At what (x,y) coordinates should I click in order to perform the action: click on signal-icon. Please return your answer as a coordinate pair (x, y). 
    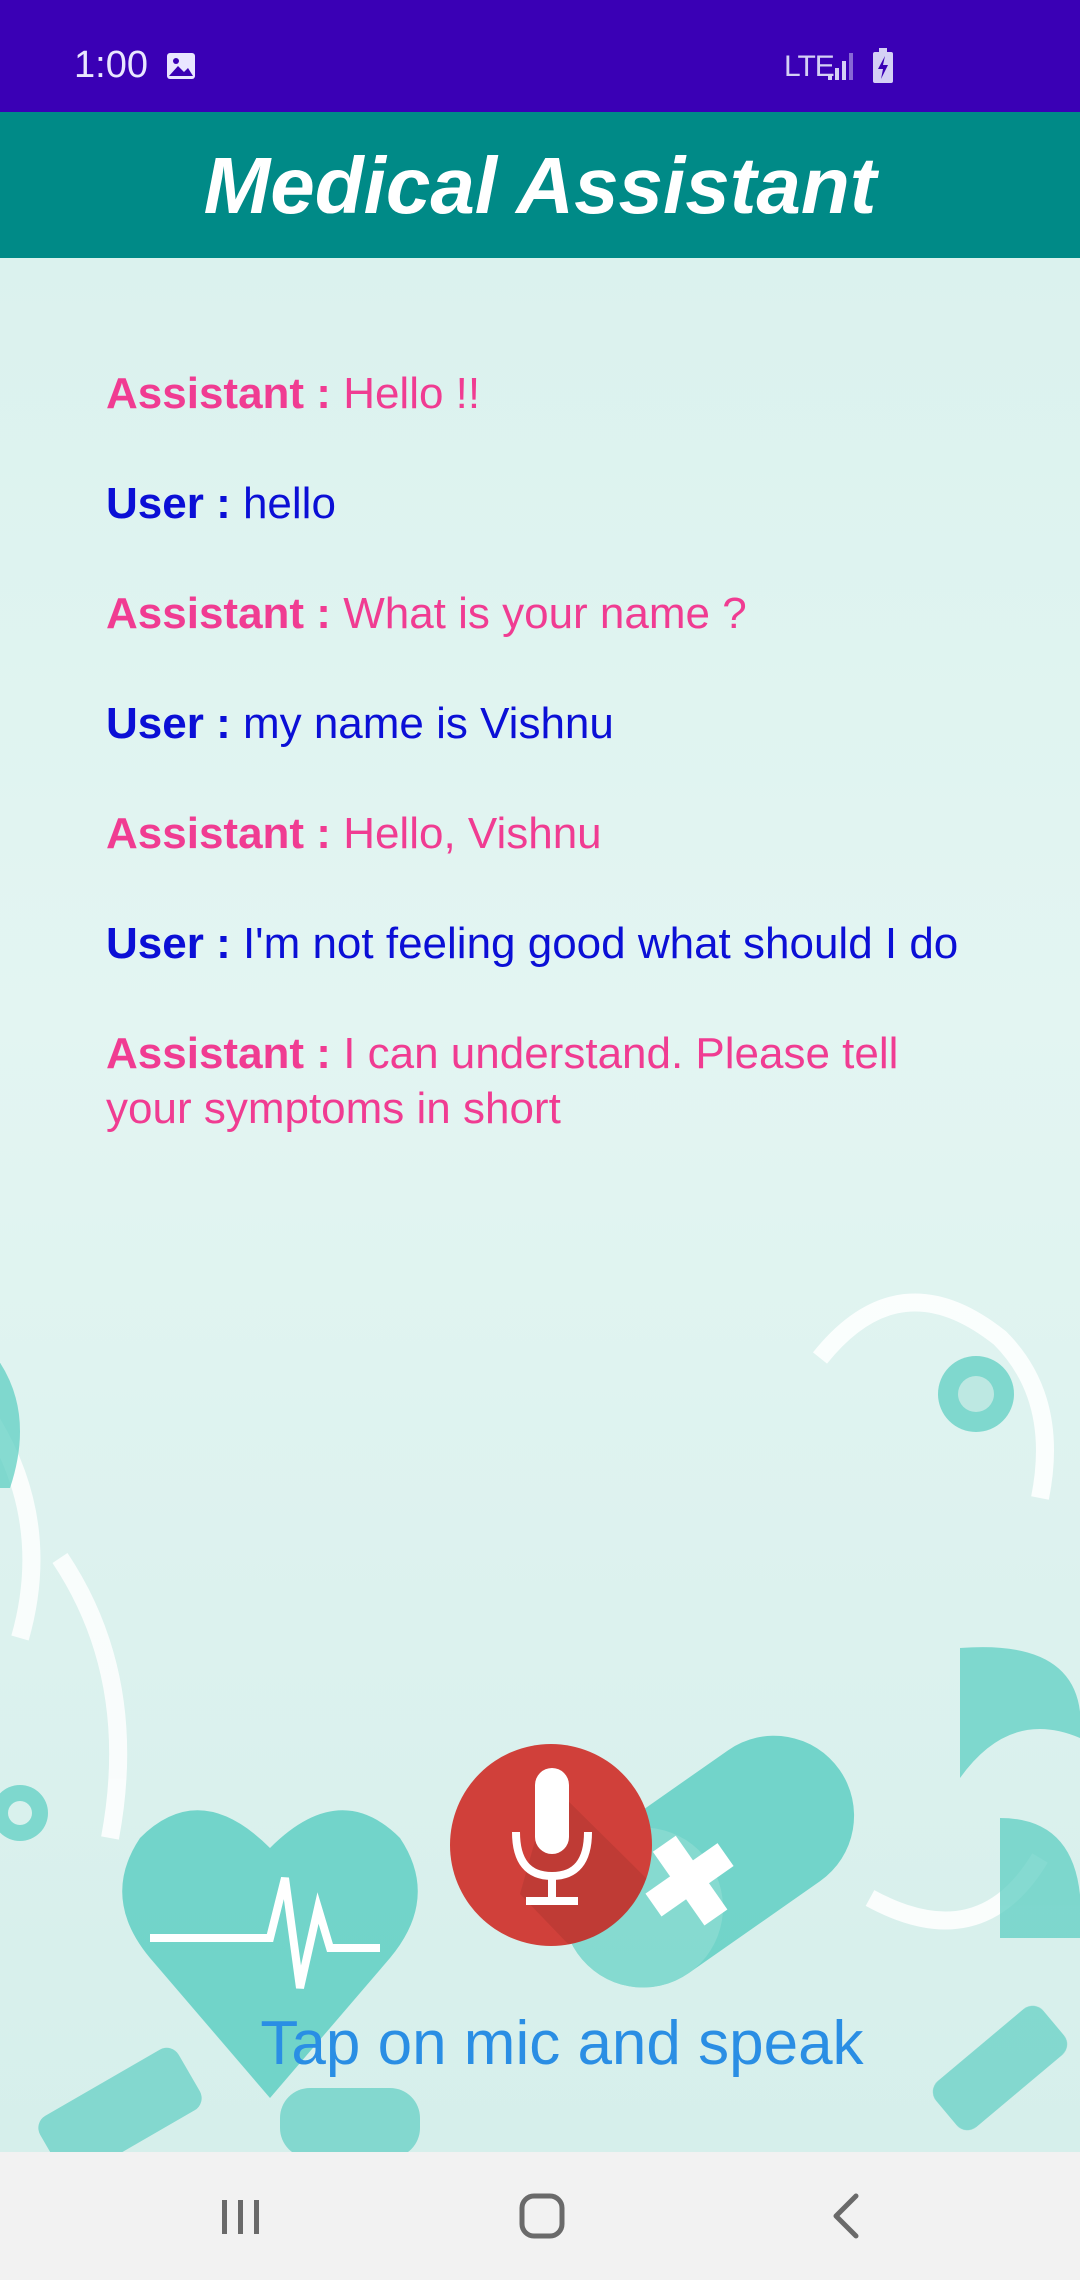
    Looking at the image, I should click on (840, 66).